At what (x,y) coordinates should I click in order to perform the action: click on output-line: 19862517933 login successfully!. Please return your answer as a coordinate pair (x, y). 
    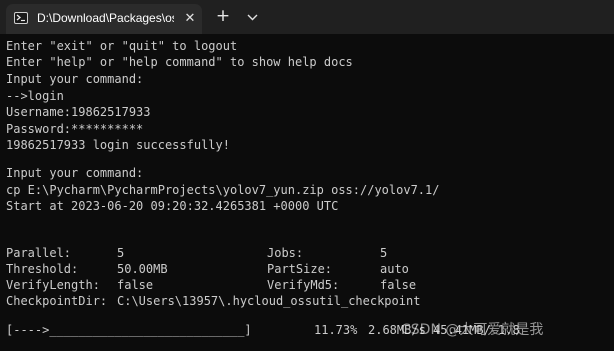
    Looking at the image, I should click on (118, 145).